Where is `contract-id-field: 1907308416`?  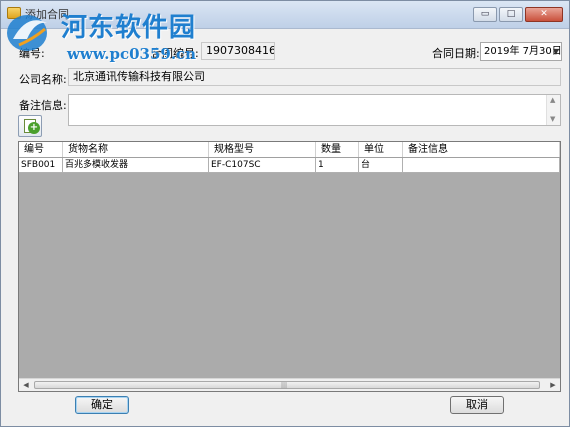
contract-id-field: 1907308416 is located at coordinates (238, 51).